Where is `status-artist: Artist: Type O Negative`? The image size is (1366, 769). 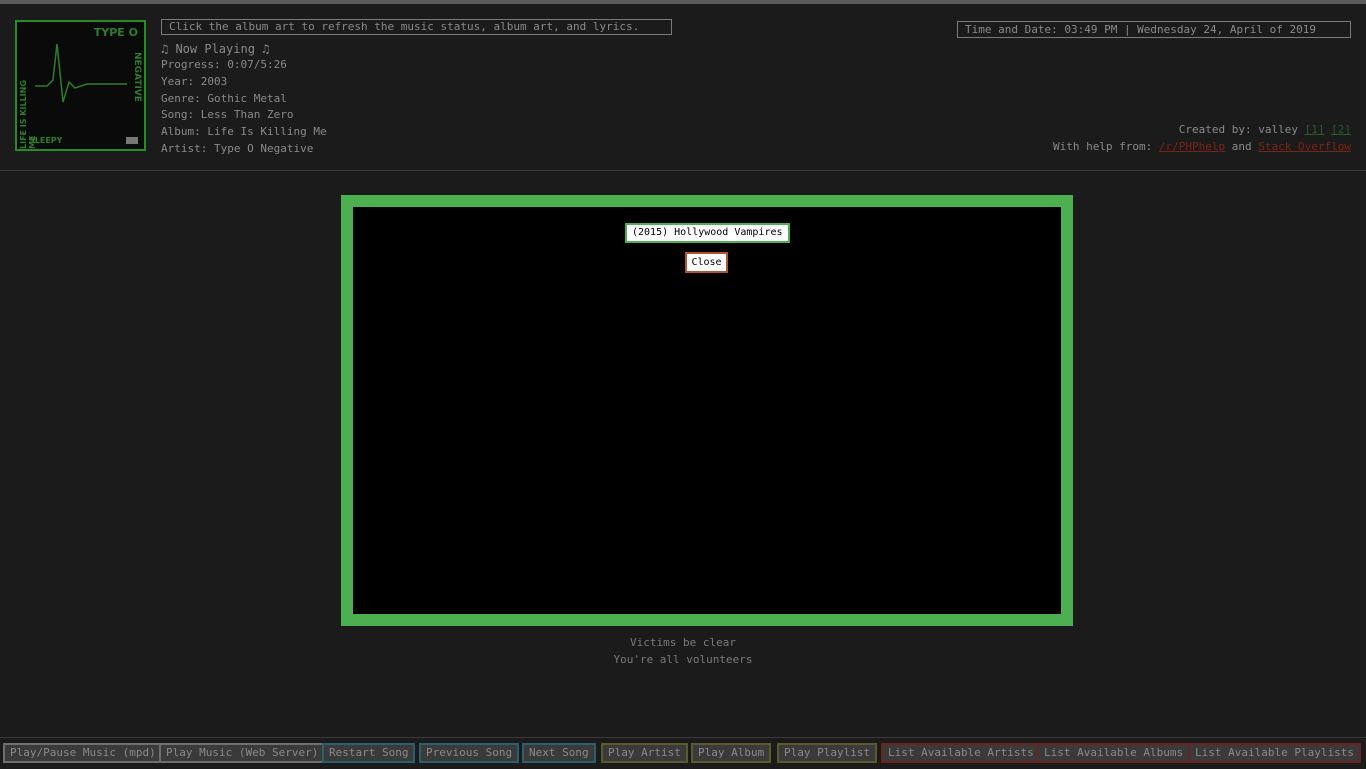
status-artist: Artist: Type O Negative is located at coordinates (237, 148).